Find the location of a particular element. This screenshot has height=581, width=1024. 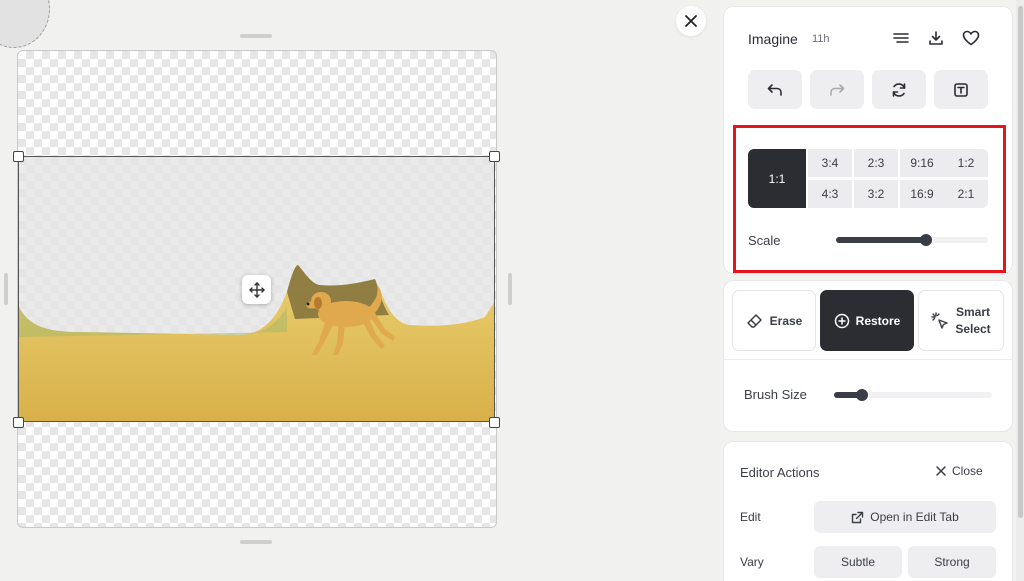

close-button: Close is located at coordinates (959, 471).